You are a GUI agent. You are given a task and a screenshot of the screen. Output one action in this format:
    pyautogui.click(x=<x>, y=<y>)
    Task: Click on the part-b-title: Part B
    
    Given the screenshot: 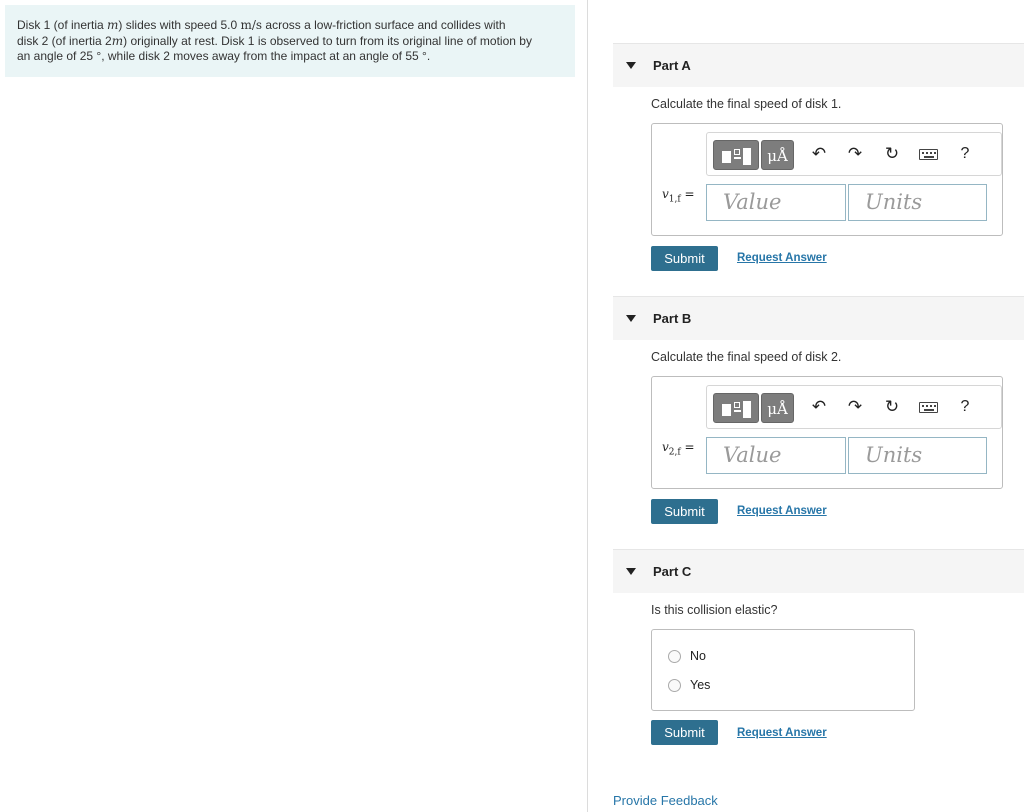 What is the action you would take?
    pyautogui.click(x=672, y=318)
    